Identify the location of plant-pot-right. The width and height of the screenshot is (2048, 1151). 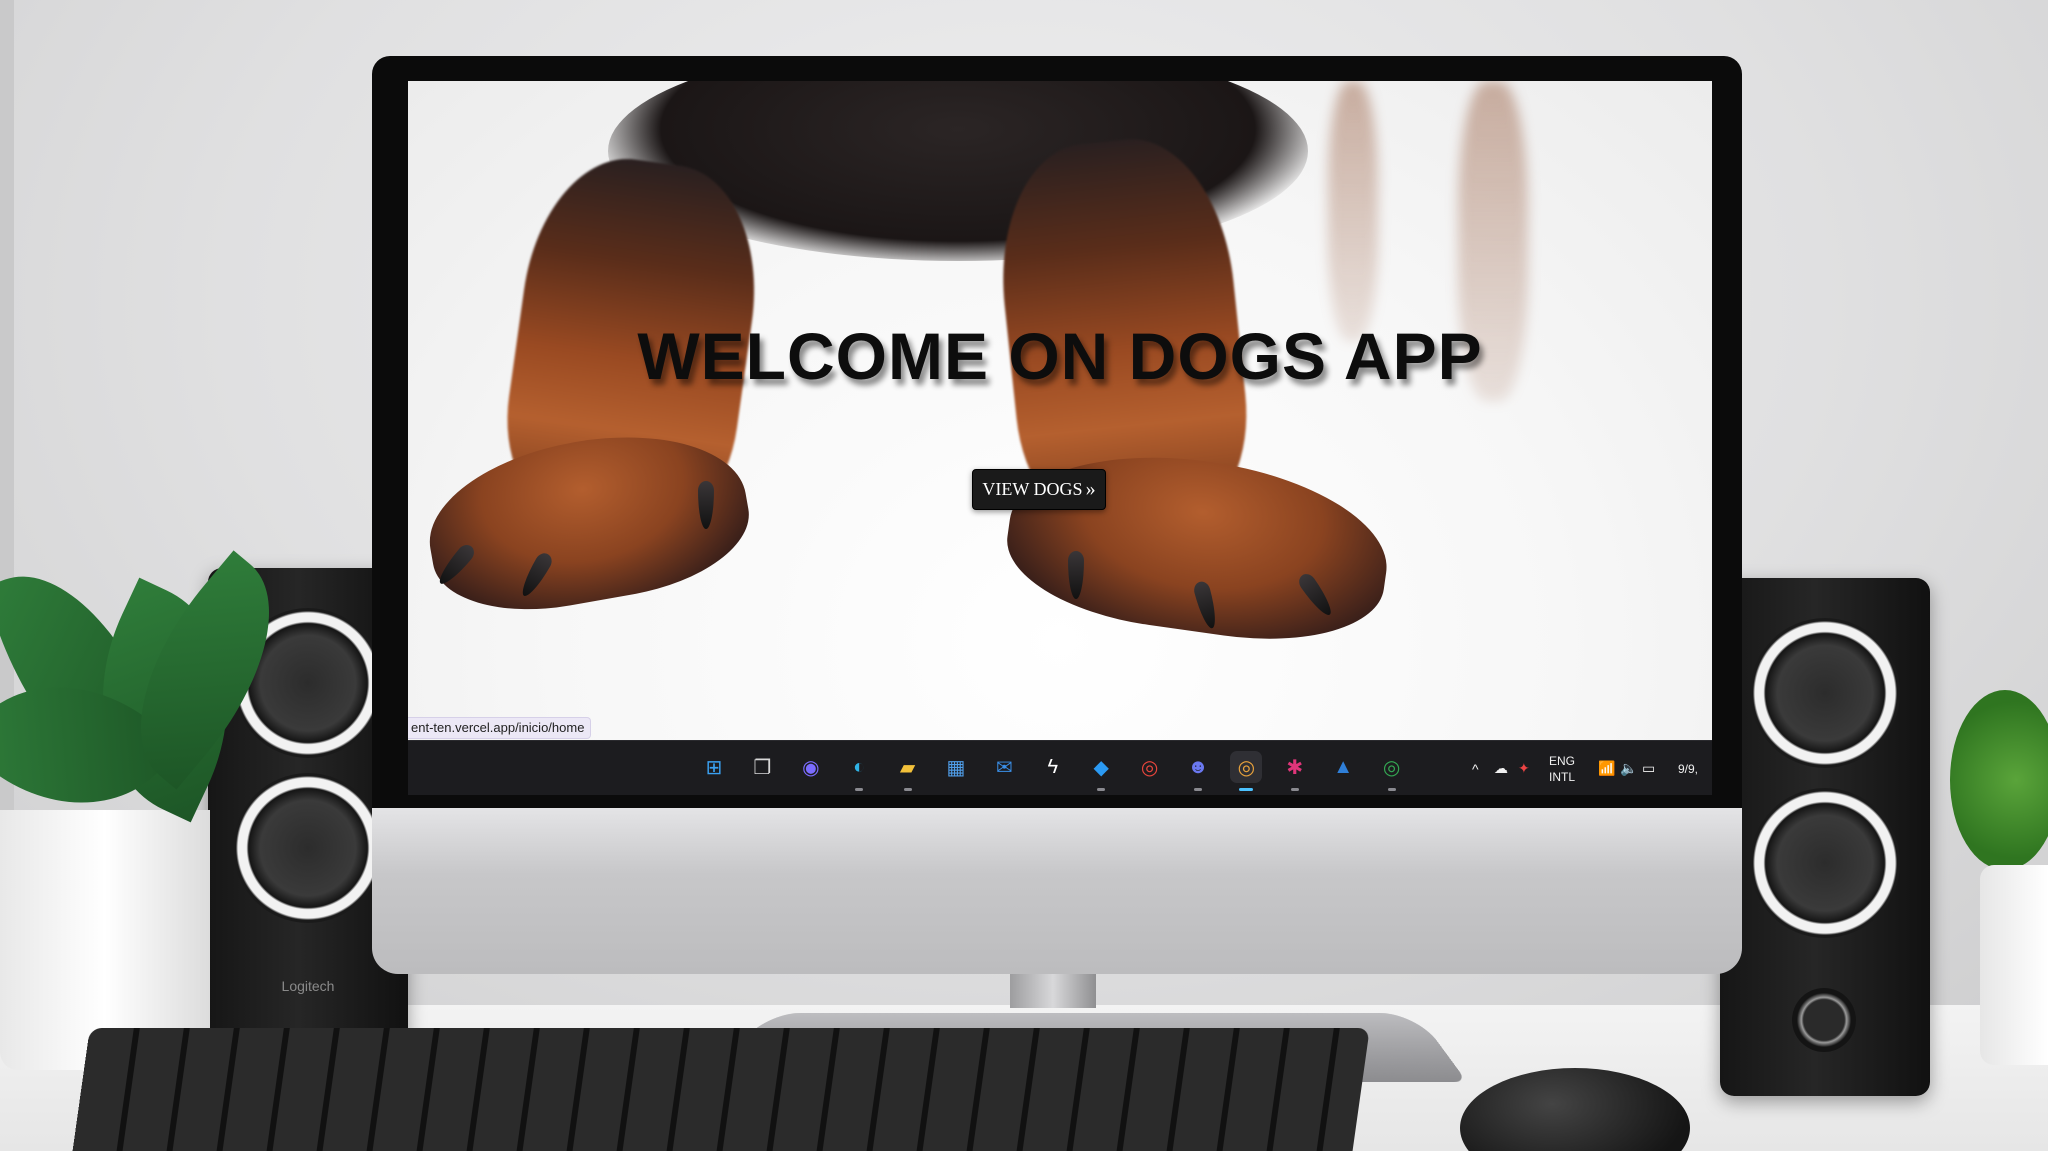
(2014, 965).